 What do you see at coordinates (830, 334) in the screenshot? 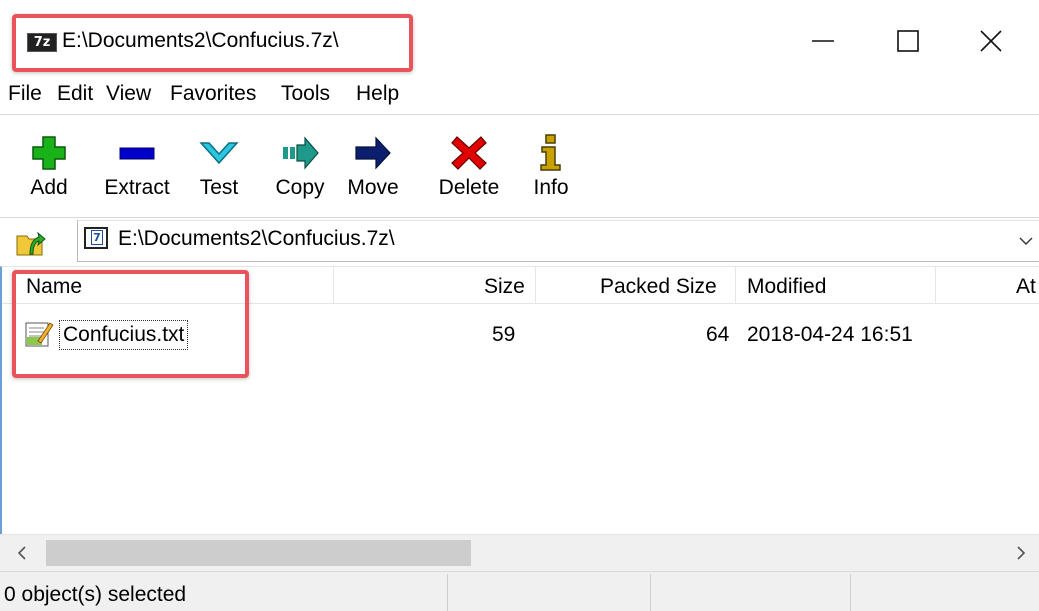
I see `file-modified: 2018-04-24 16:51` at bounding box center [830, 334].